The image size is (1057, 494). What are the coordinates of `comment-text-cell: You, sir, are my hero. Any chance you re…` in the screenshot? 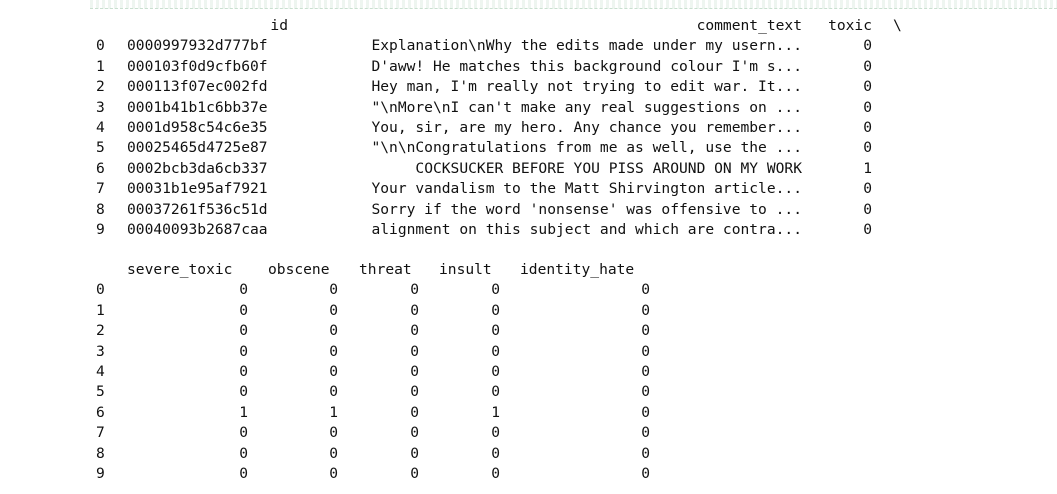 It's located at (586, 127).